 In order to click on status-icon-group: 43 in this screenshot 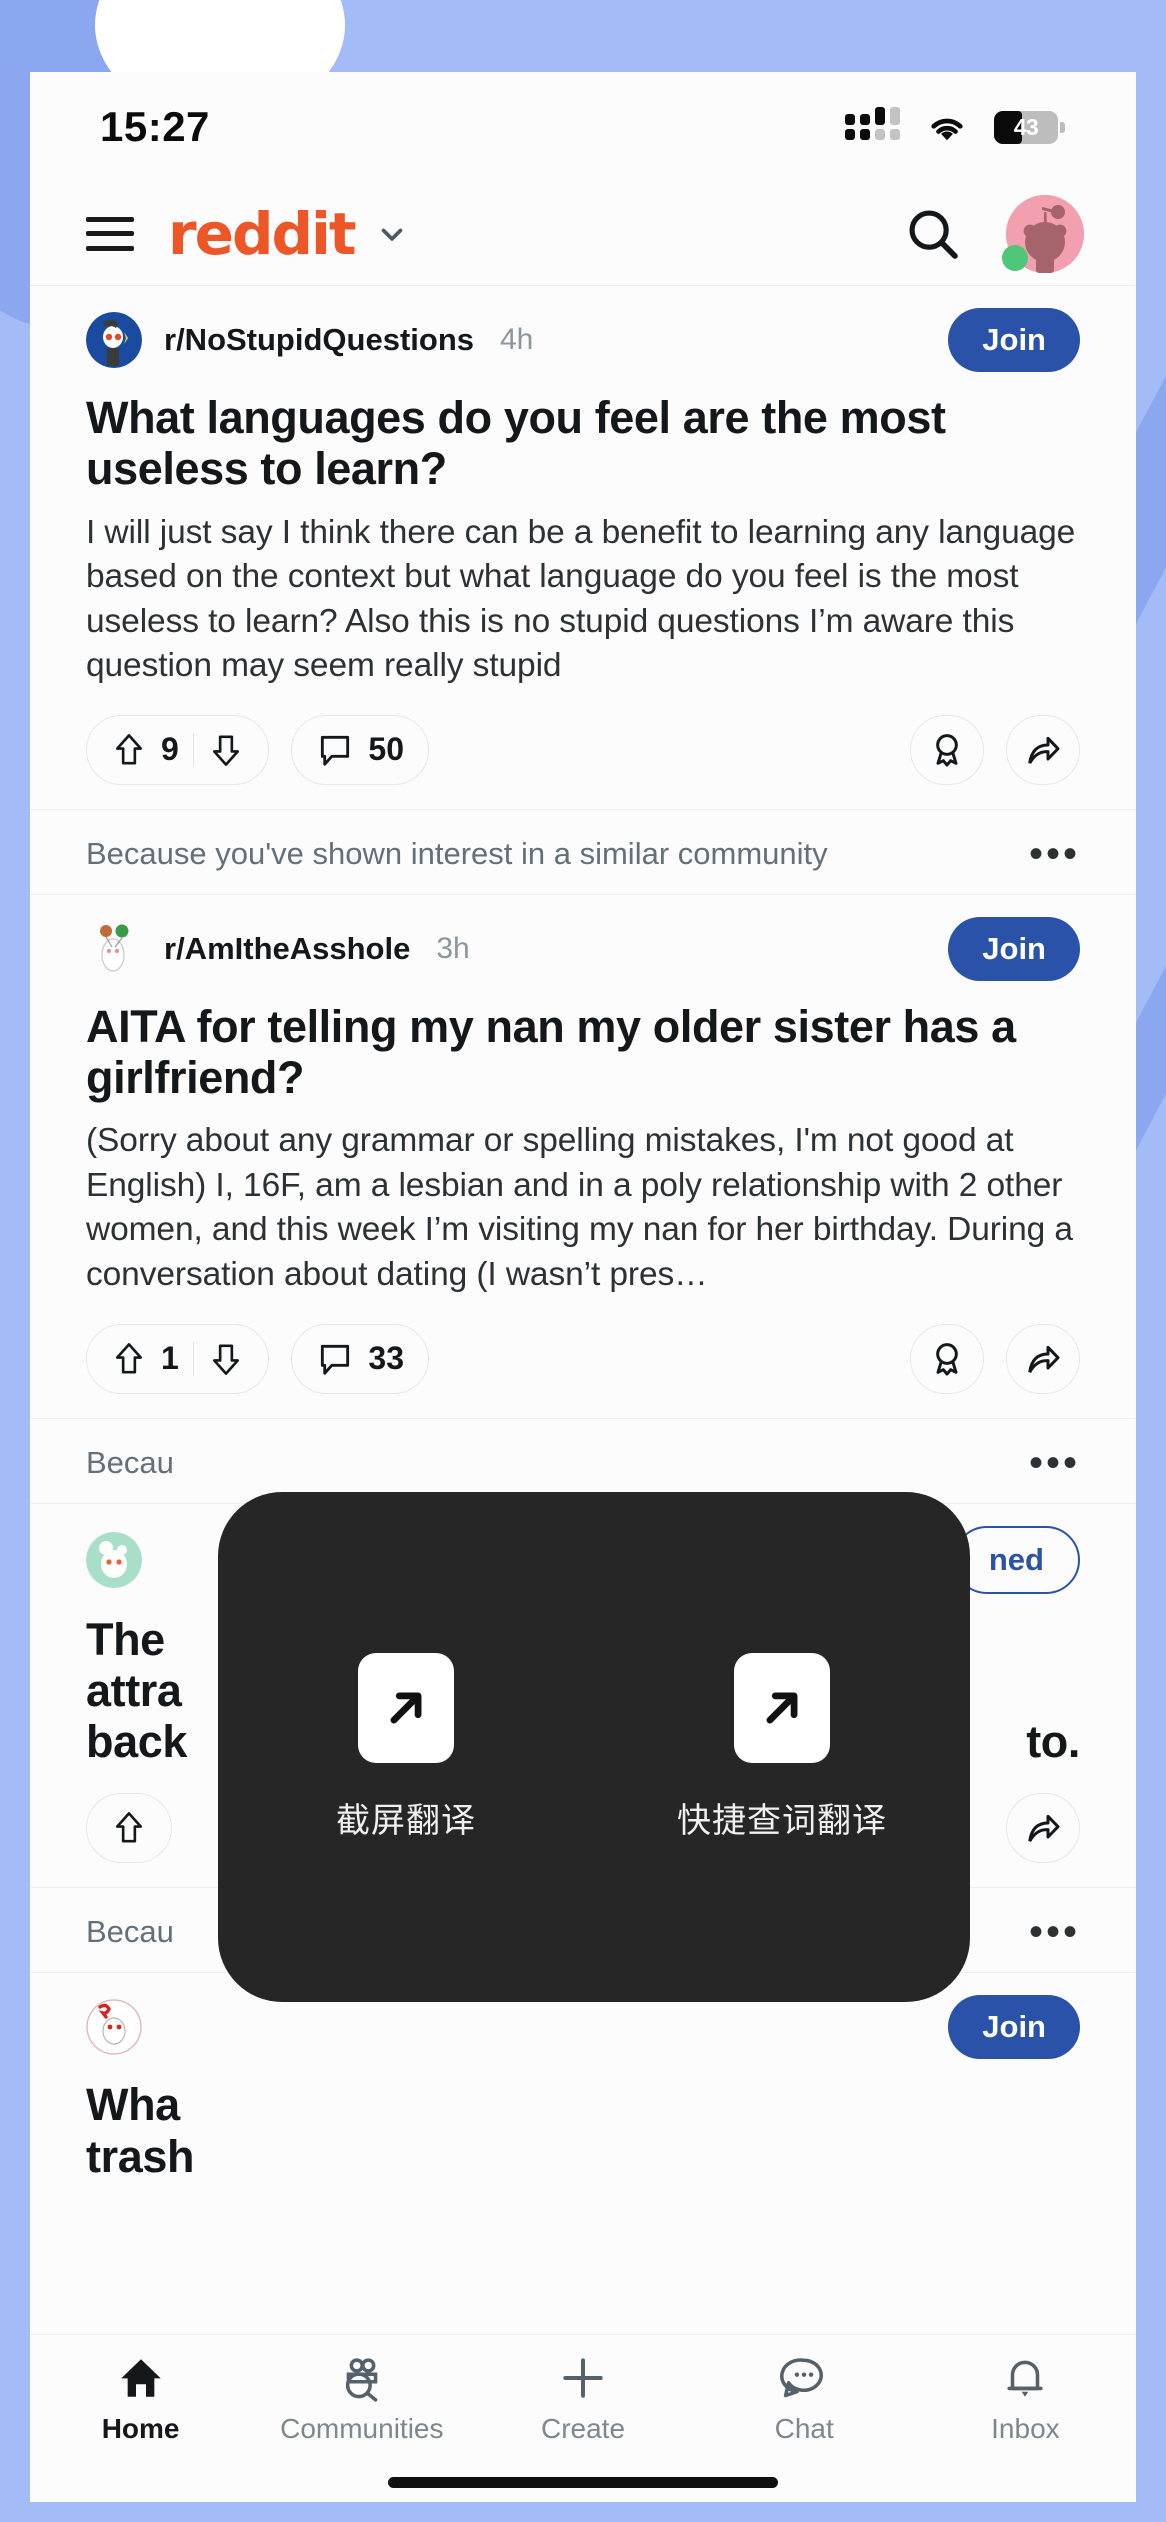, I will do `click(955, 125)`.